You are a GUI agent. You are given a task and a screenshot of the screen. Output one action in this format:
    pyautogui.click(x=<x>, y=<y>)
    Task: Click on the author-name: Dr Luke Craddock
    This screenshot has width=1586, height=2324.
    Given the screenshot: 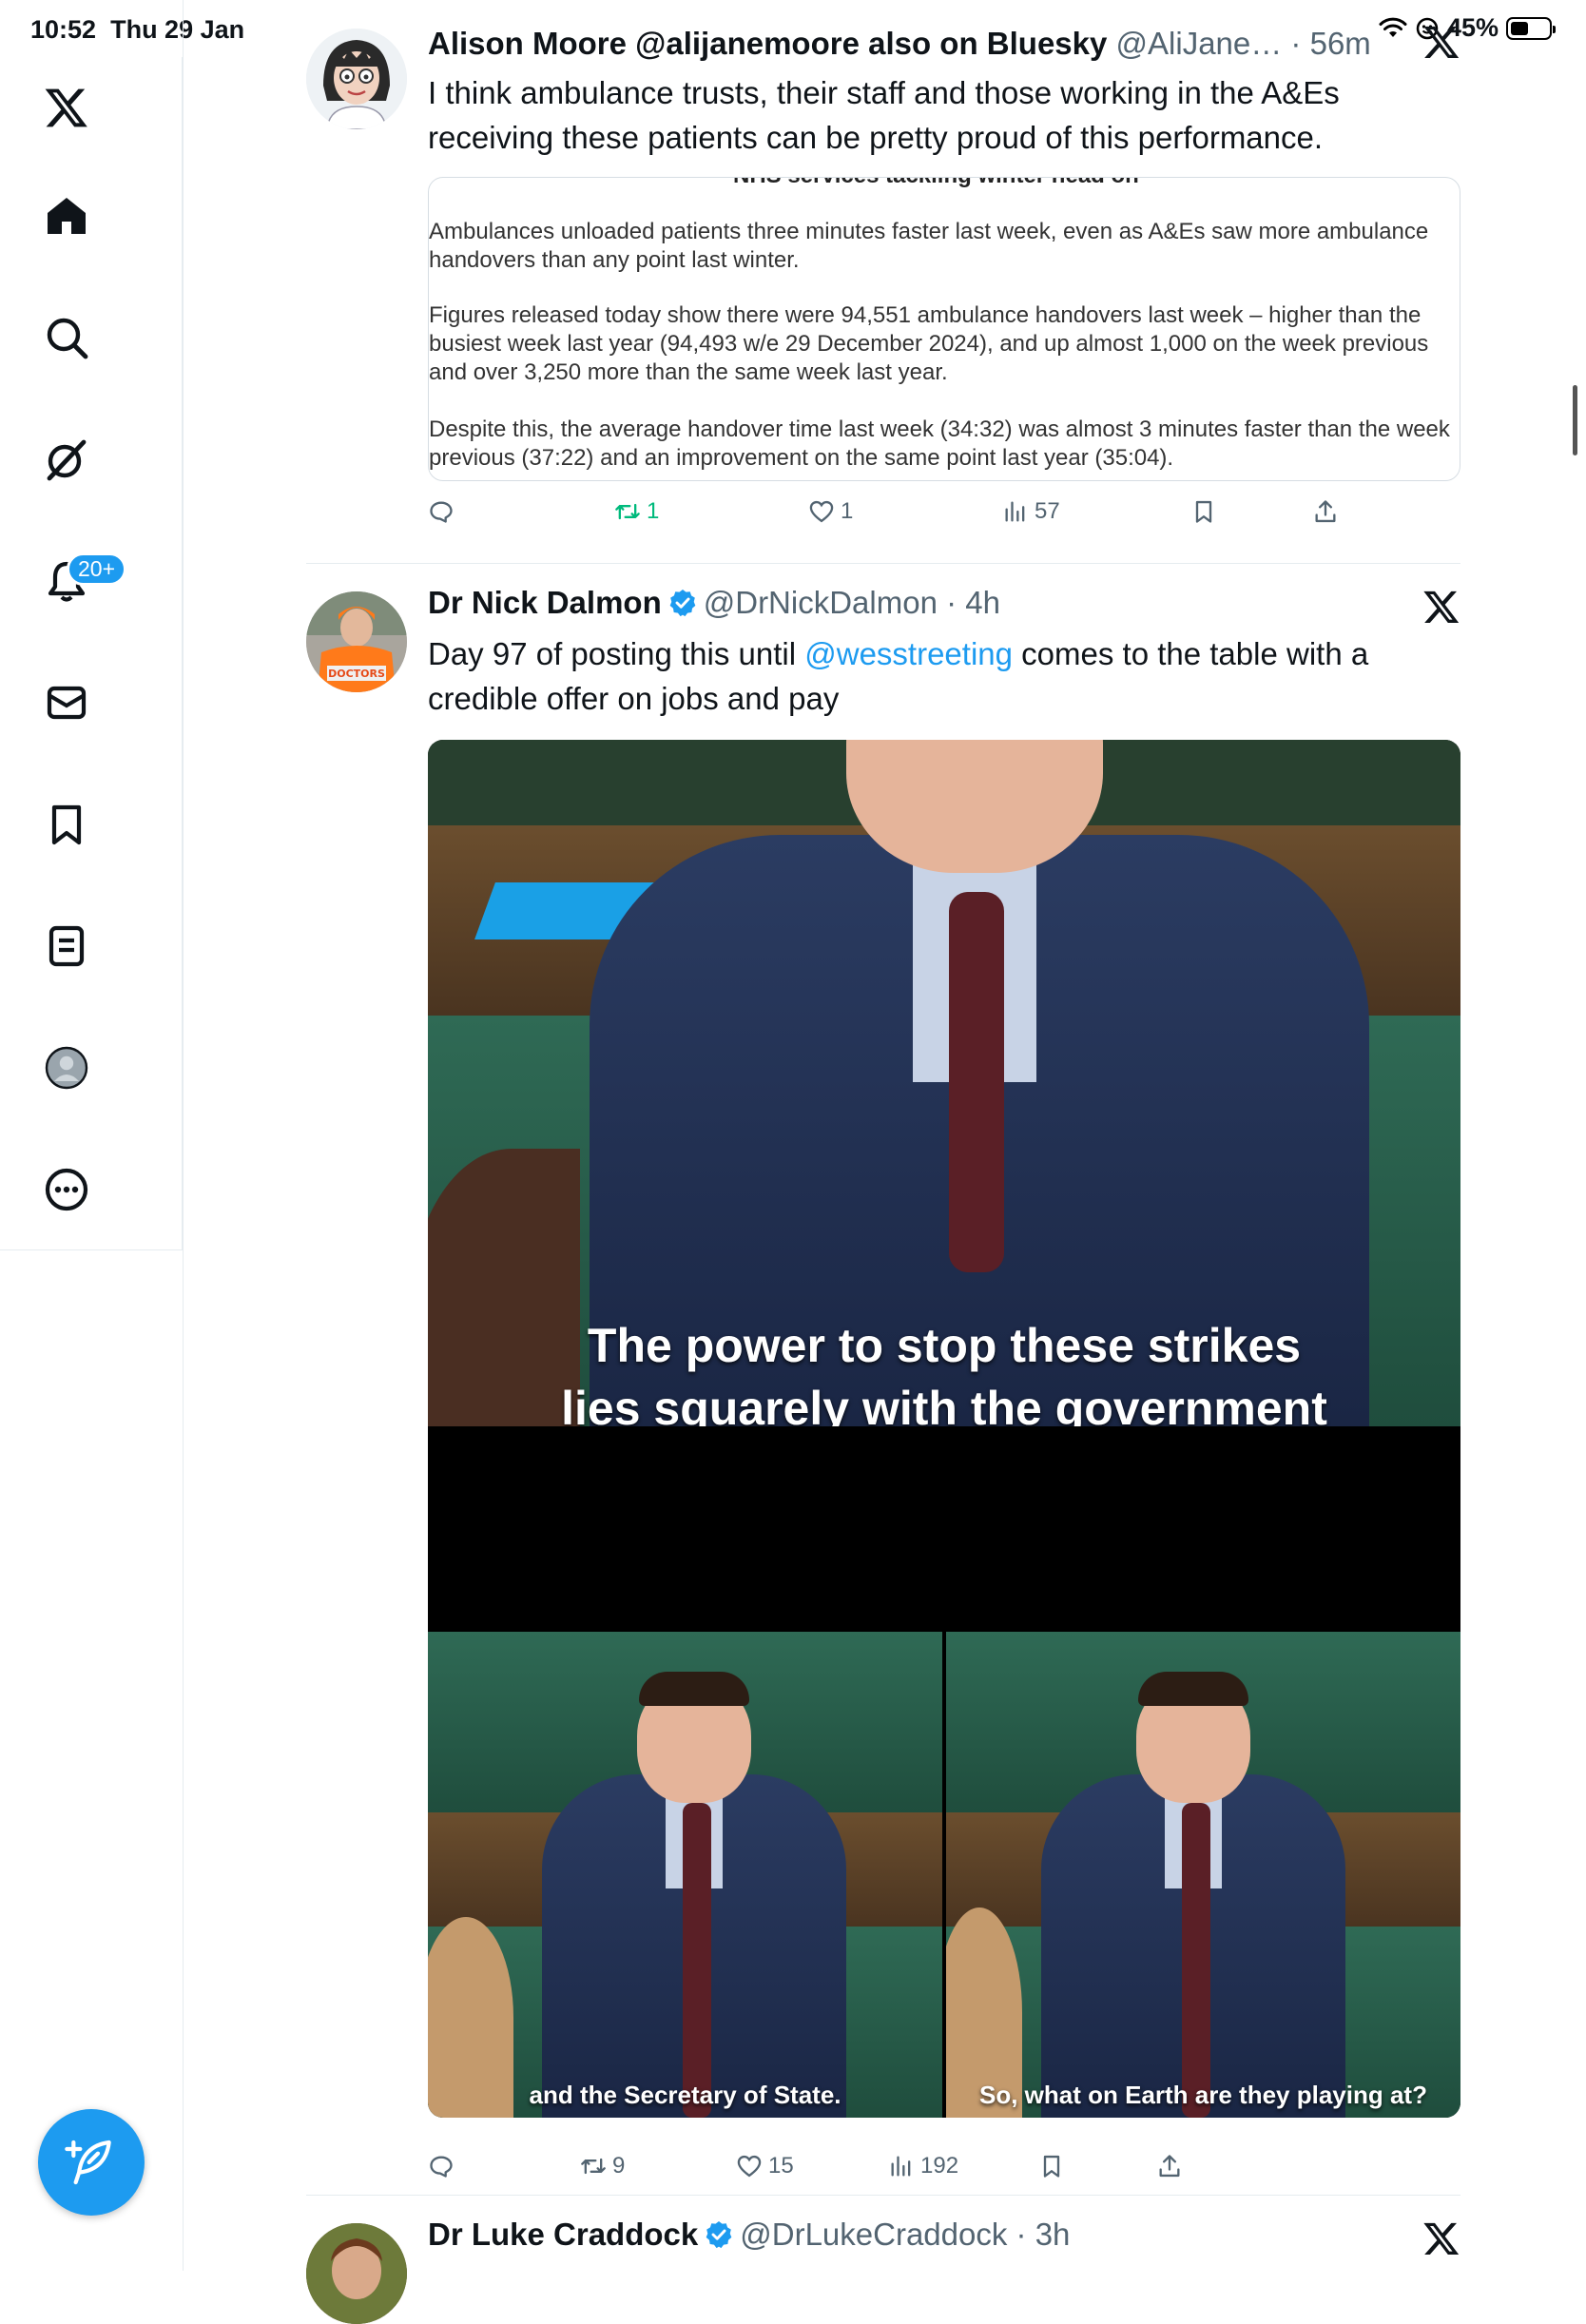 What is the action you would take?
    pyautogui.click(x=563, y=2234)
    